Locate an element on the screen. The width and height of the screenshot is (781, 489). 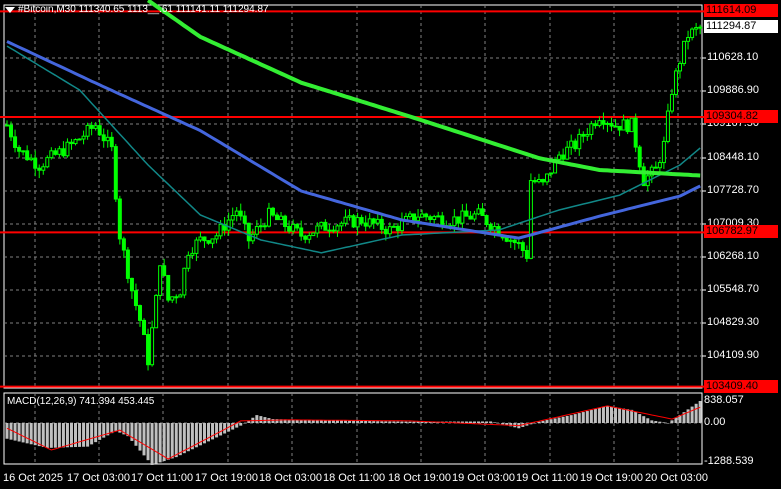
time-axis-label: 19 Oct 19:00 is located at coordinates (611, 478).